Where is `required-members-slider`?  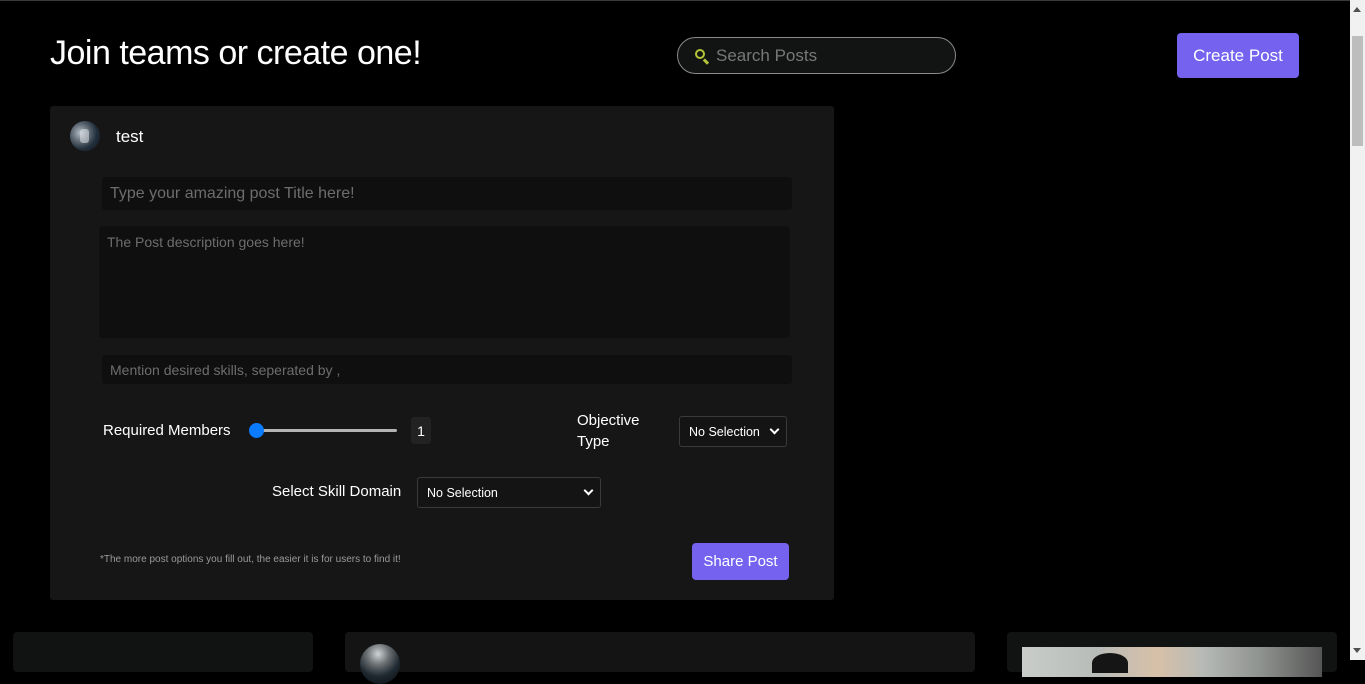 required-members-slider is located at coordinates (324, 430).